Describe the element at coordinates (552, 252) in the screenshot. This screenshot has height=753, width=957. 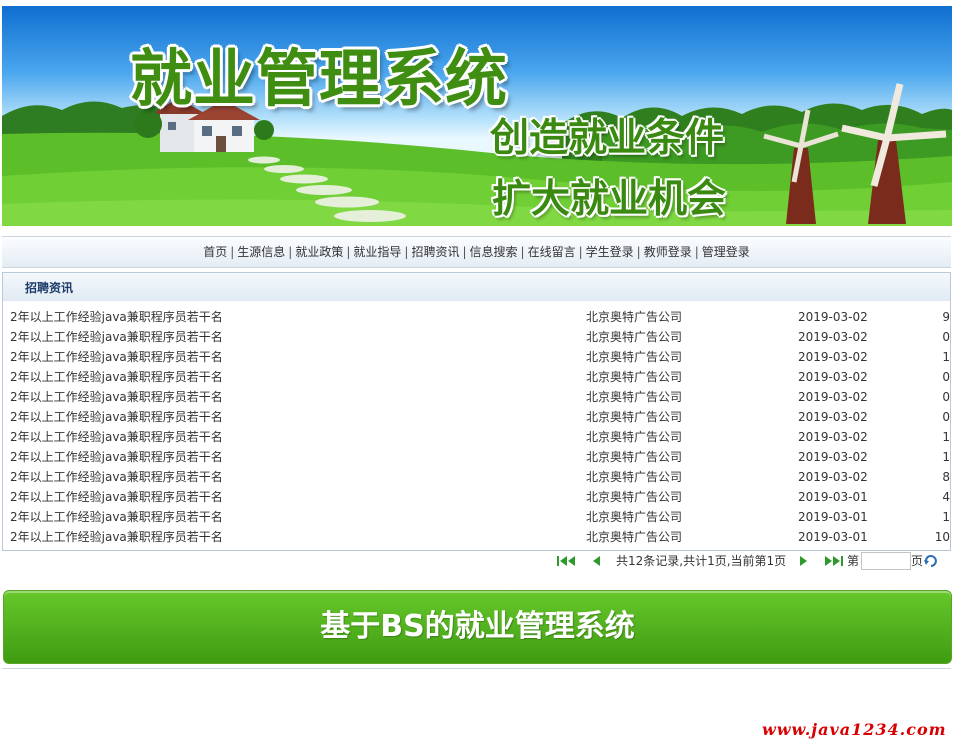
I see `nav-online-message: 在线留言` at that location.